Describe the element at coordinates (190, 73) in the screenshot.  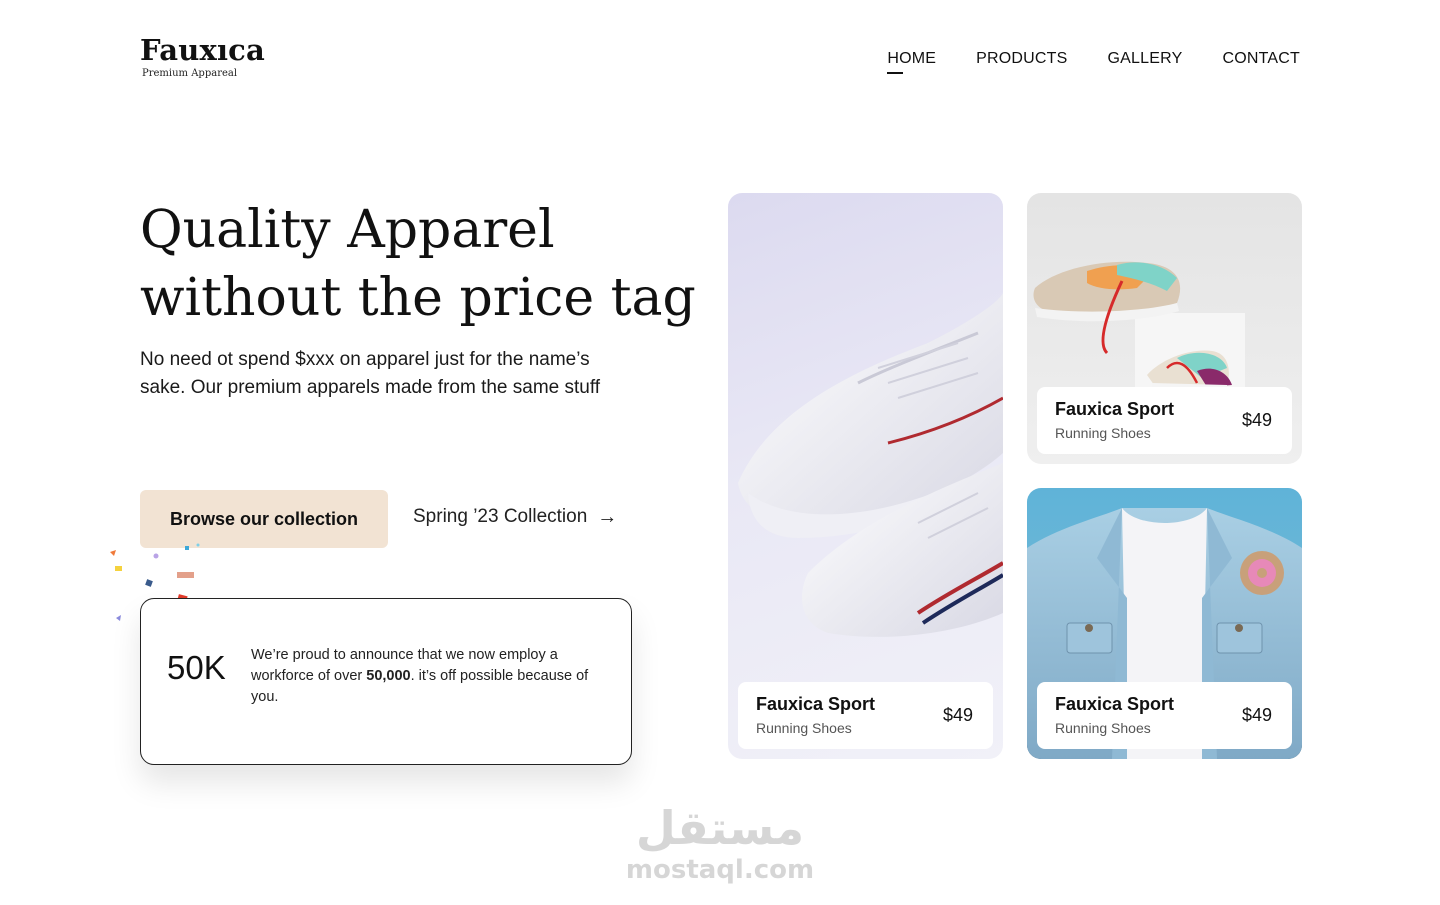
I see `brand-tagline: Premium Appareal` at that location.